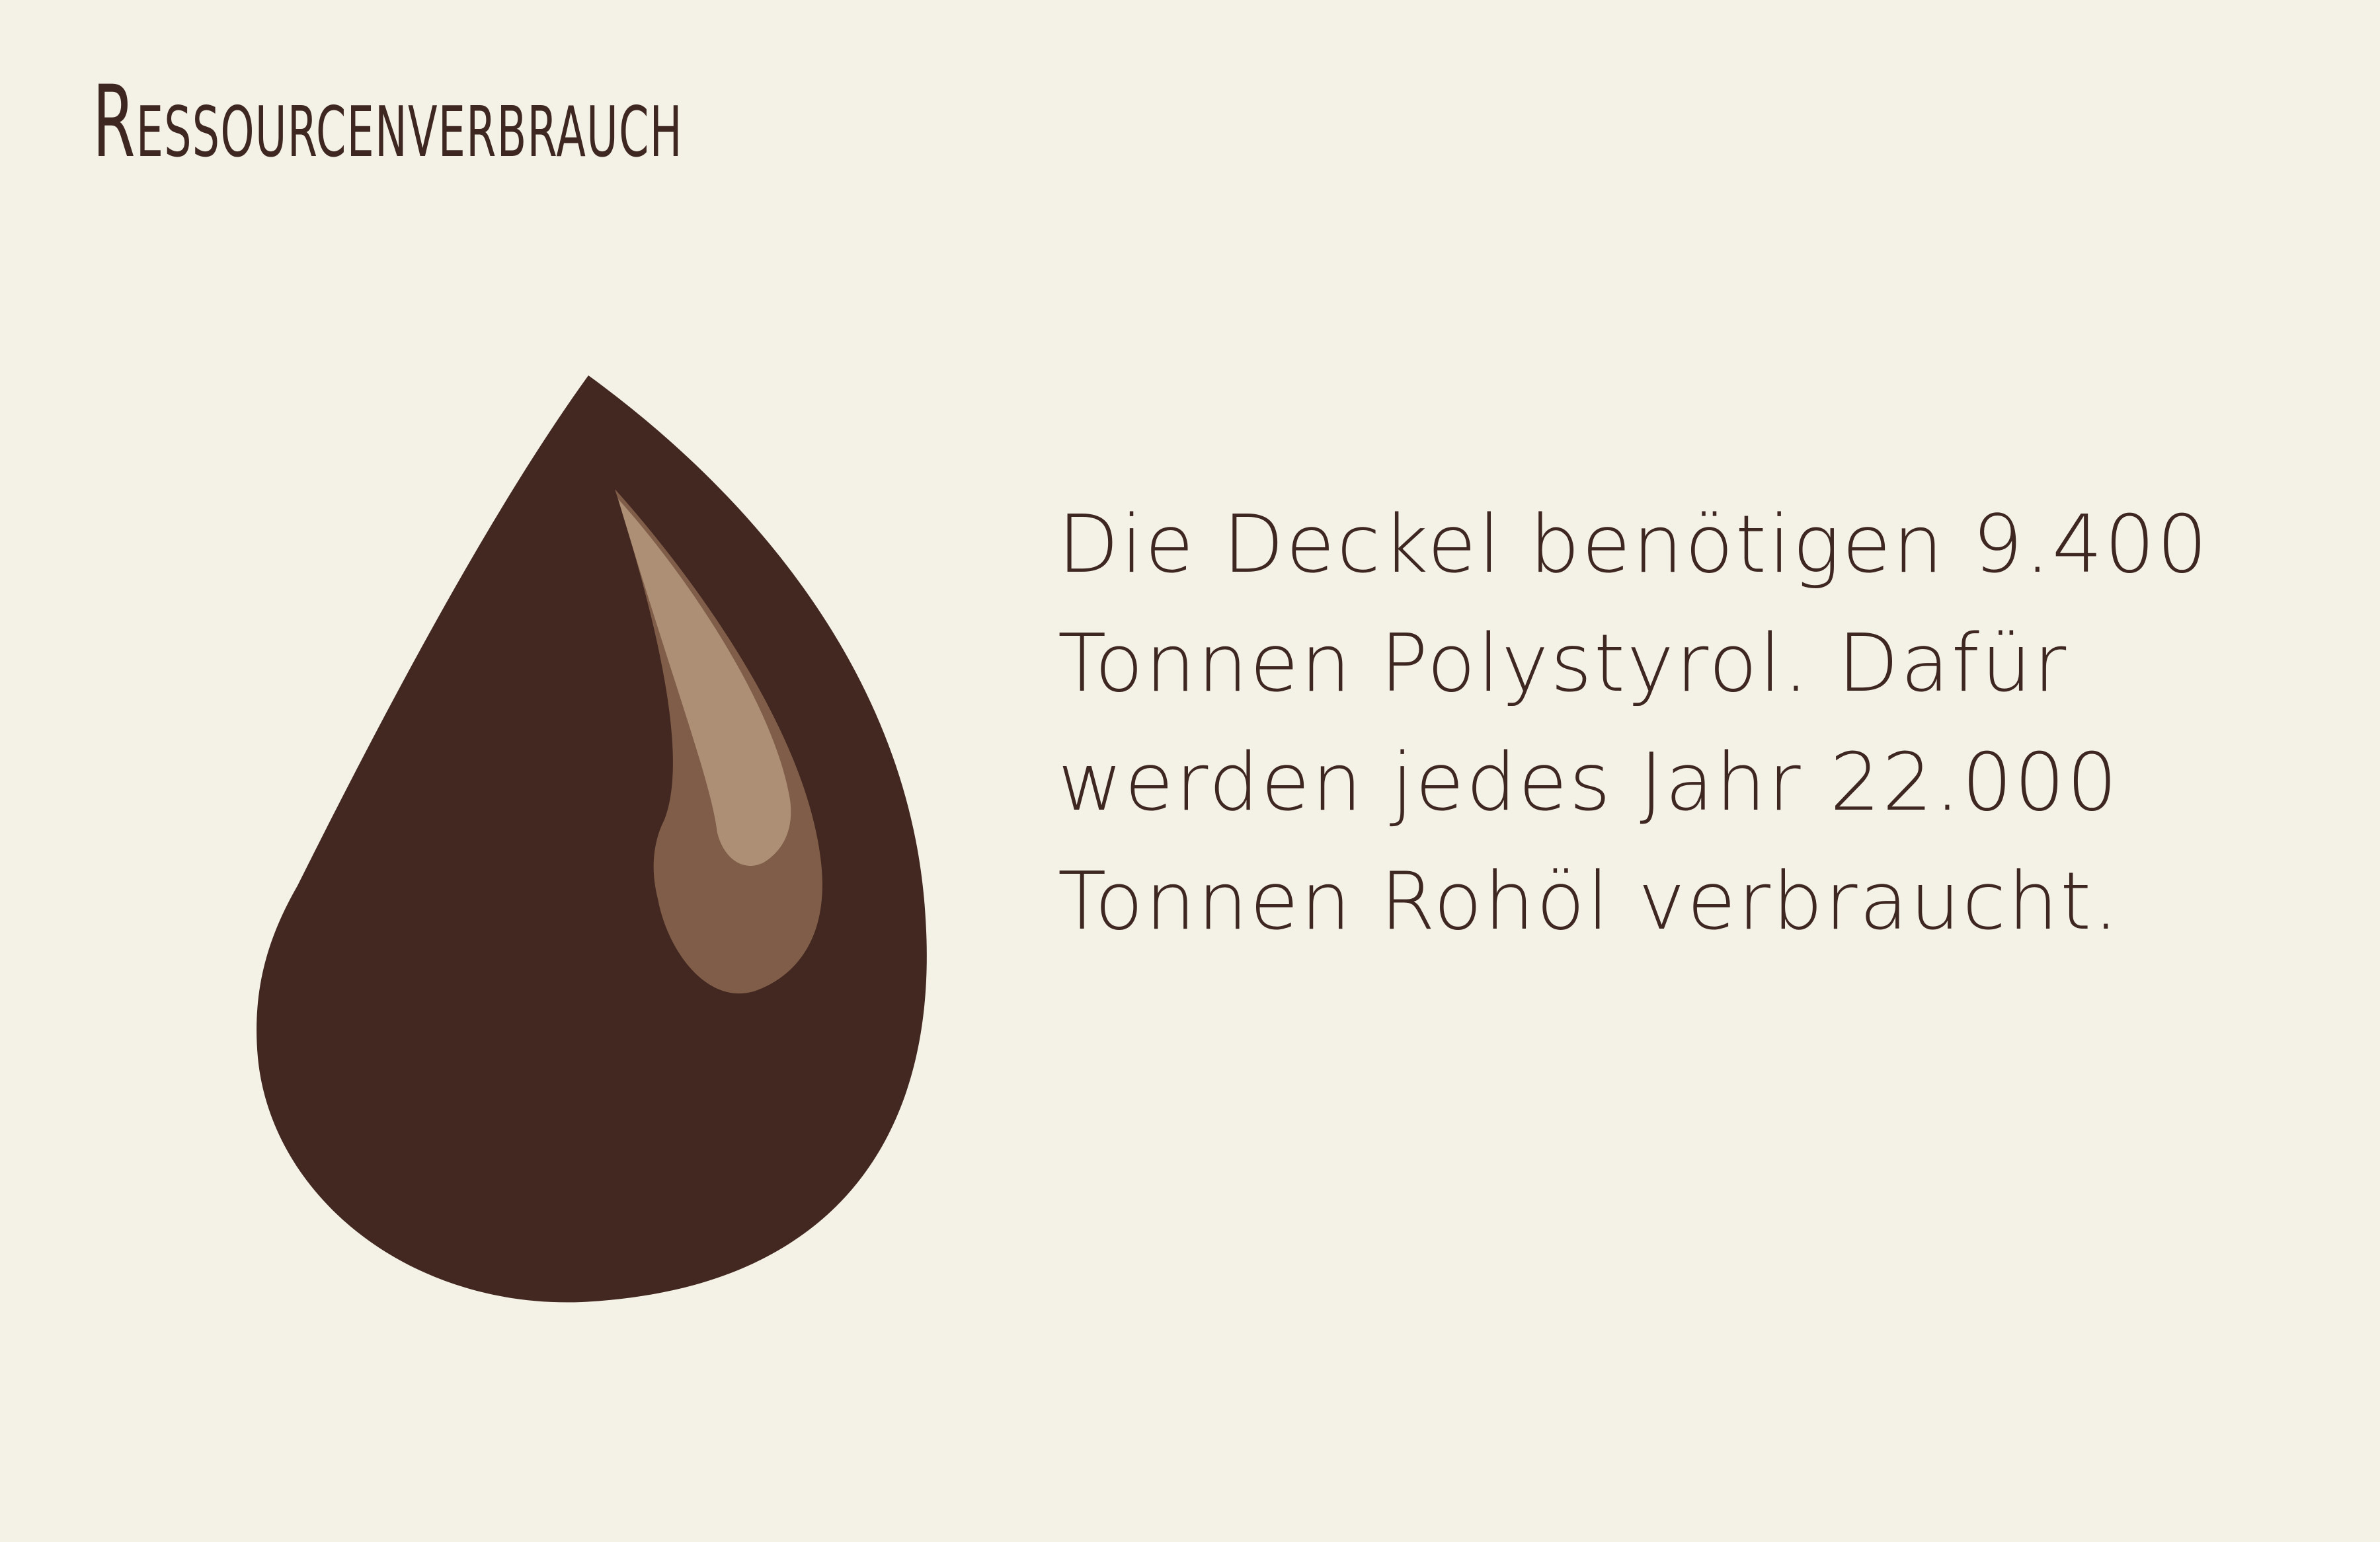  What do you see at coordinates (1633, 545) in the screenshot?
I see `statement-line-1: Die Deckel benötigen 9.400` at bounding box center [1633, 545].